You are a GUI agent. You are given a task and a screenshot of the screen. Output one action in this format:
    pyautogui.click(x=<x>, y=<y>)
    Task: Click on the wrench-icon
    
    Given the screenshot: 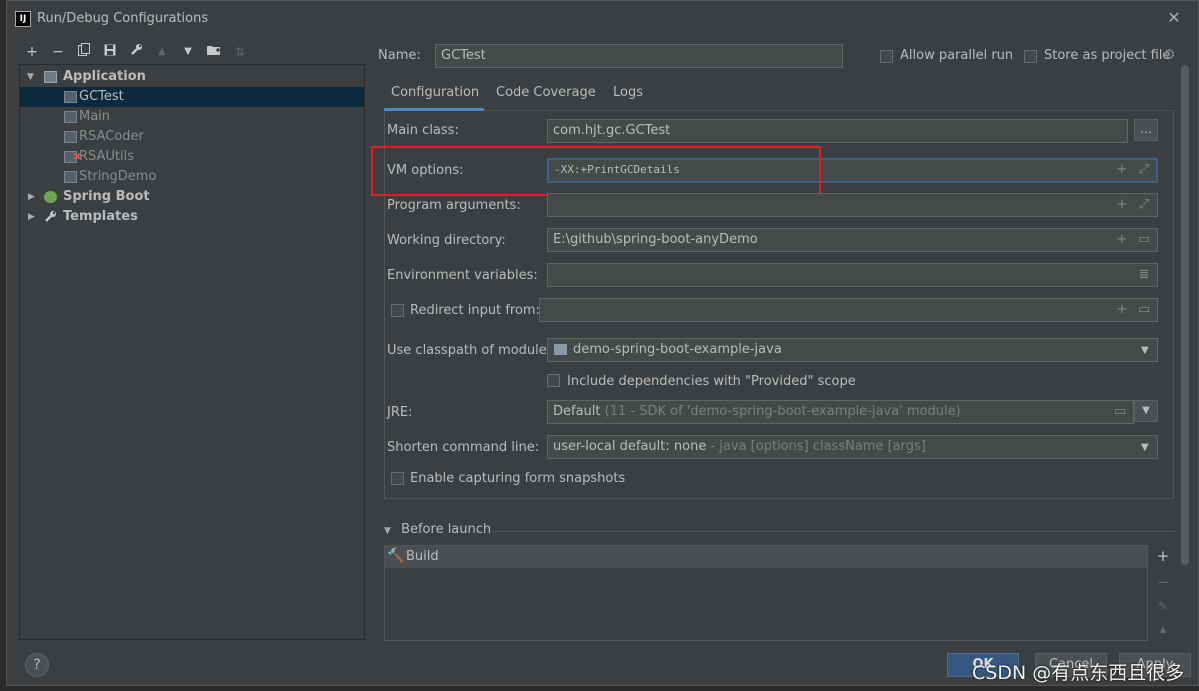 What is the action you would take?
    pyautogui.click(x=136, y=52)
    